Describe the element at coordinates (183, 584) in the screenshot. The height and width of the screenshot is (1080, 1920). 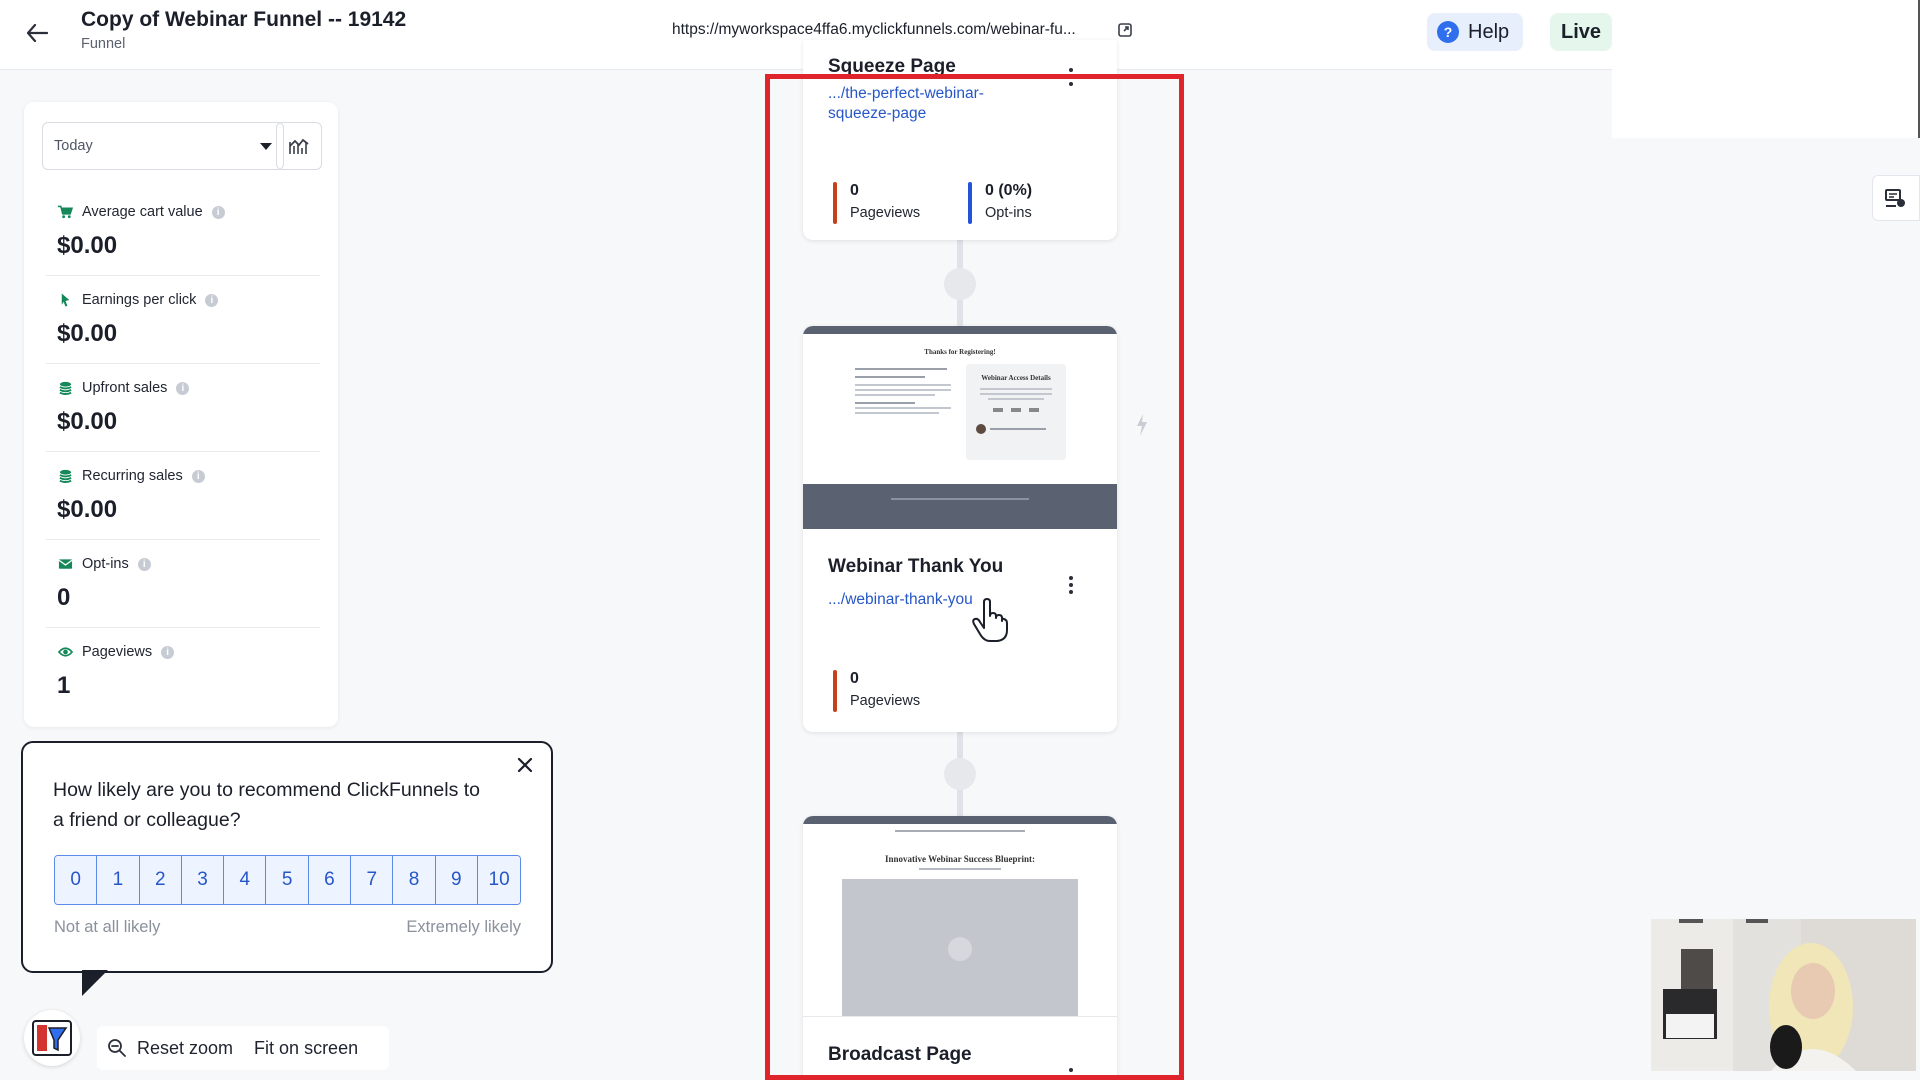
I see `stat-opt-ins: Opt-ins i 0` at that location.